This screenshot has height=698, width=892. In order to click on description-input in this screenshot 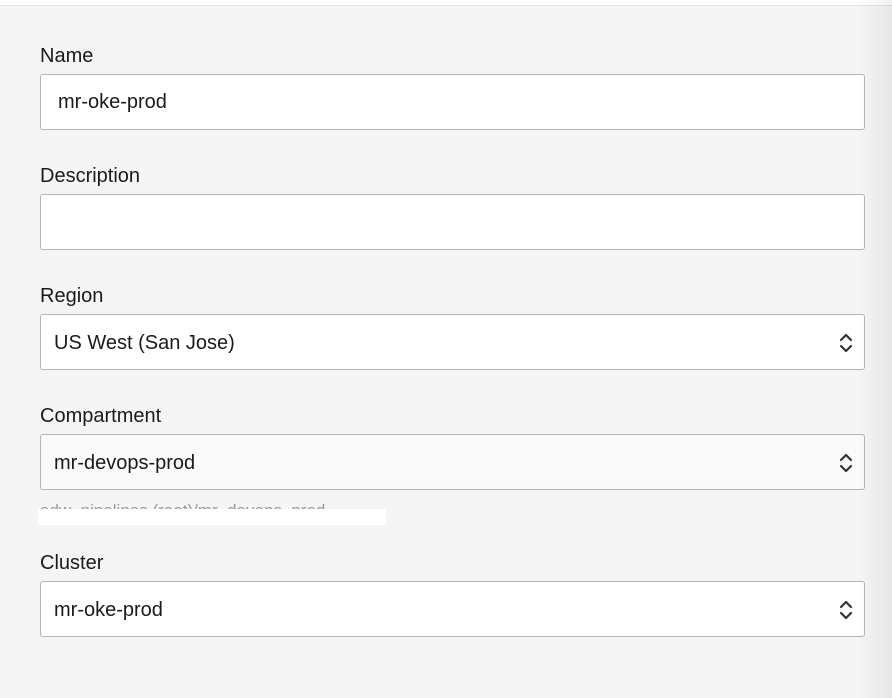, I will do `click(452, 222)`.